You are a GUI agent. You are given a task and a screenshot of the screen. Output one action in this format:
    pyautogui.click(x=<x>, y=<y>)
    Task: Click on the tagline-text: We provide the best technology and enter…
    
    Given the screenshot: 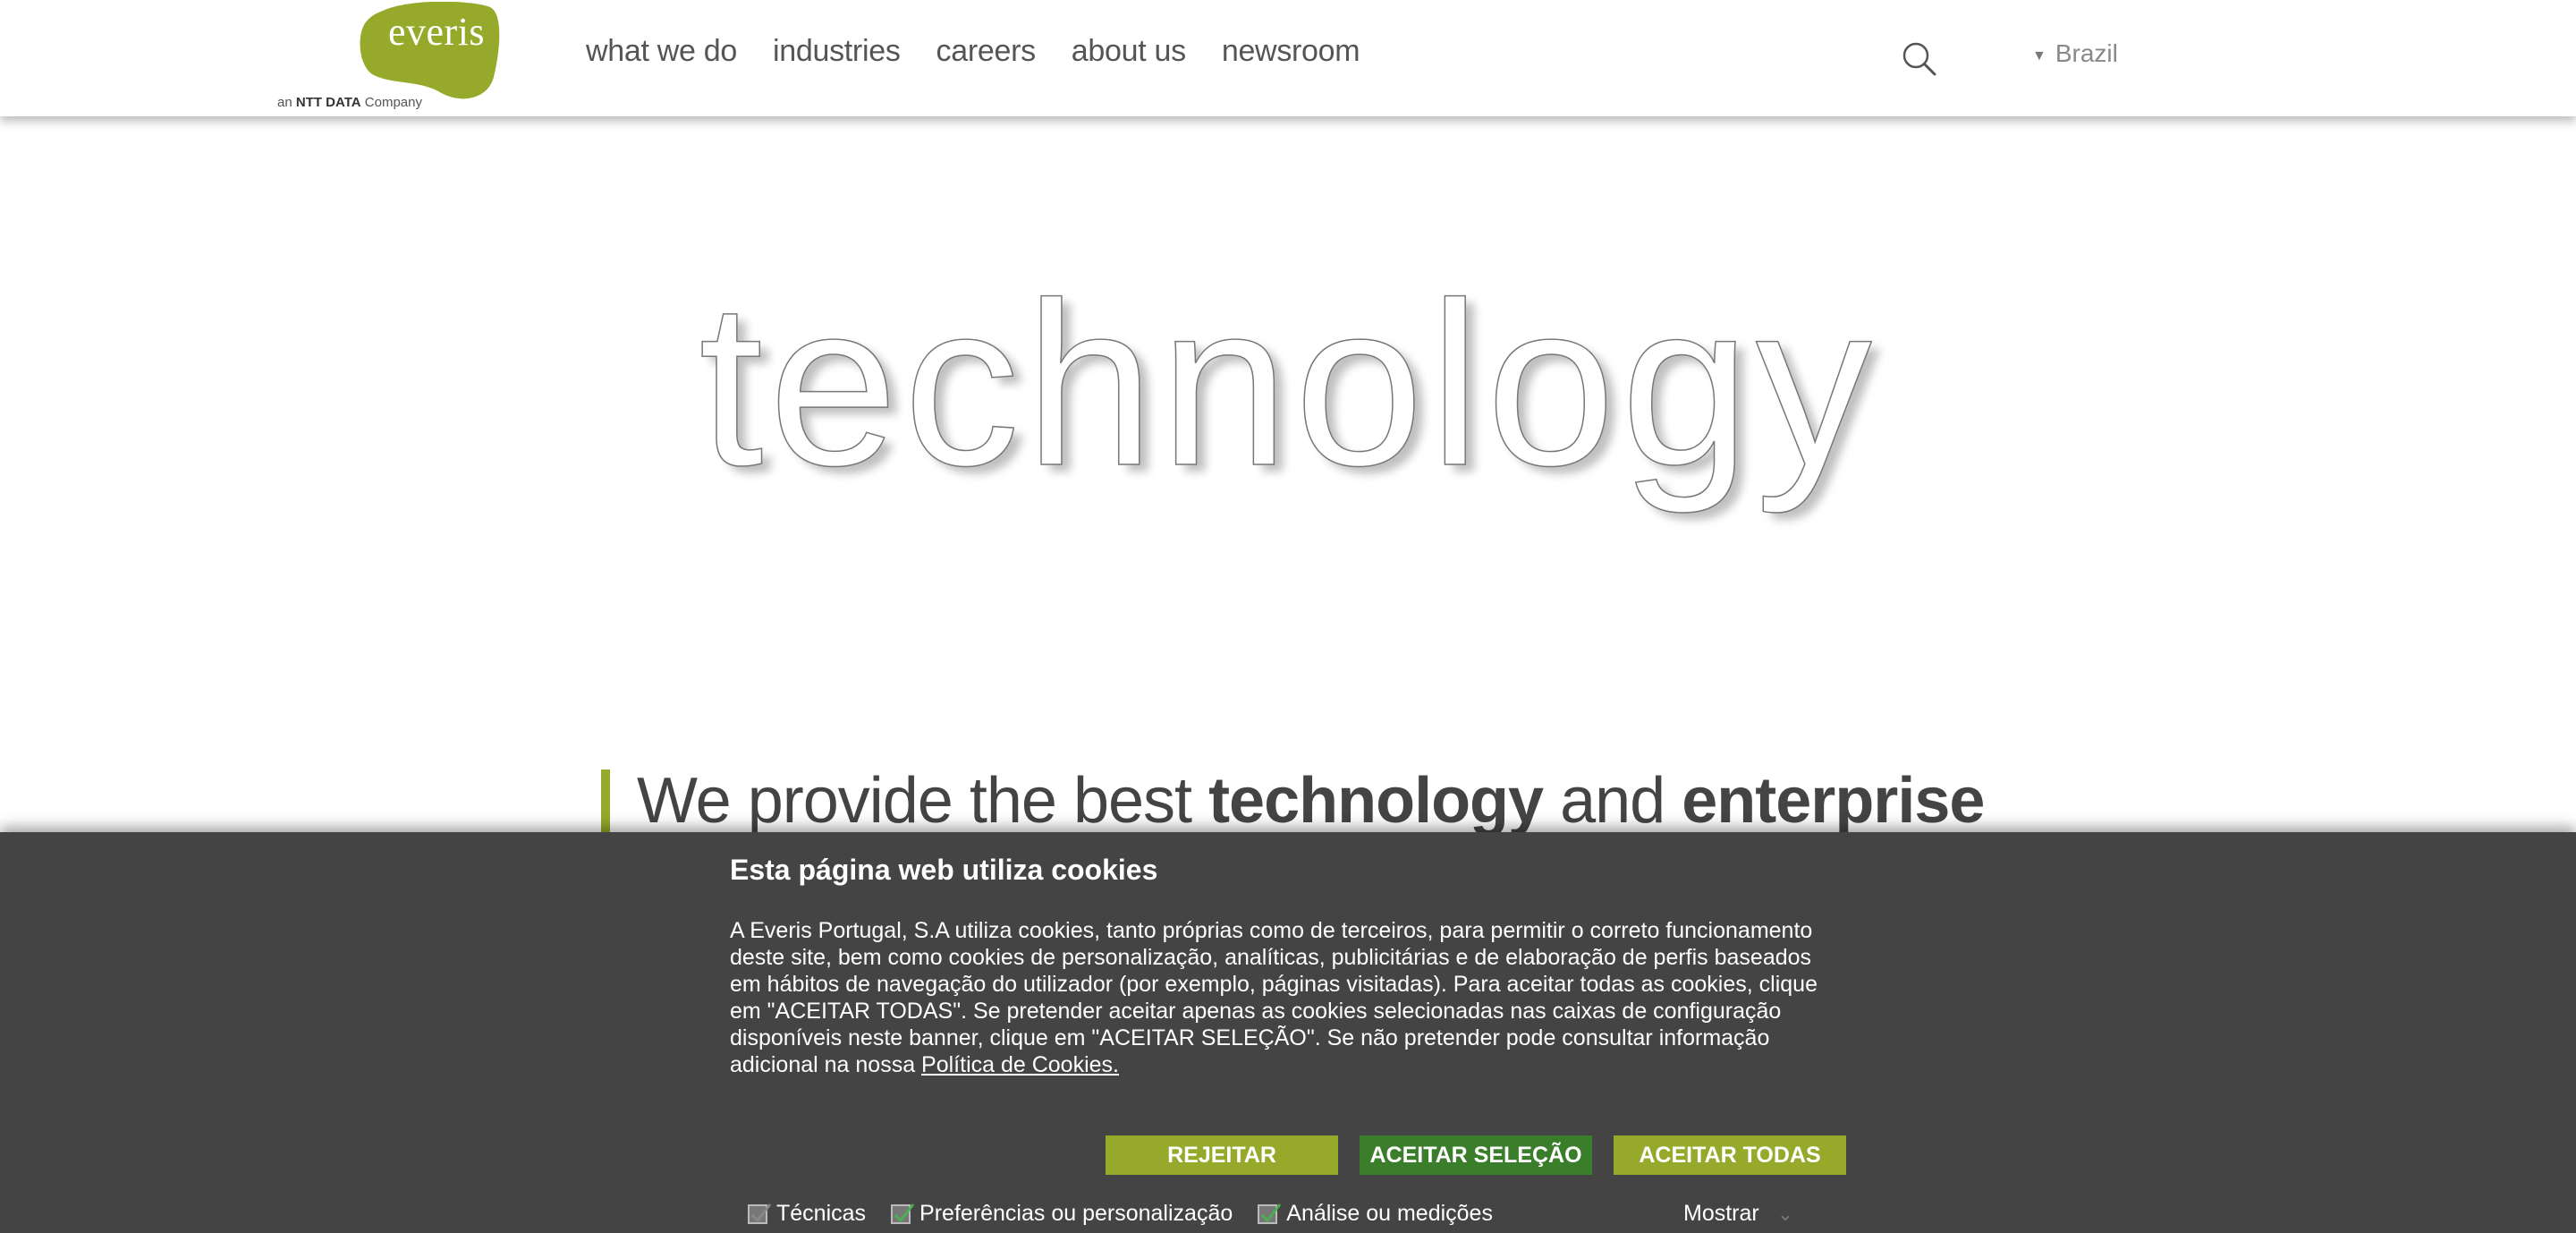 What is the action you would take?
    pyautogui.click(x=1311, y=801)
    